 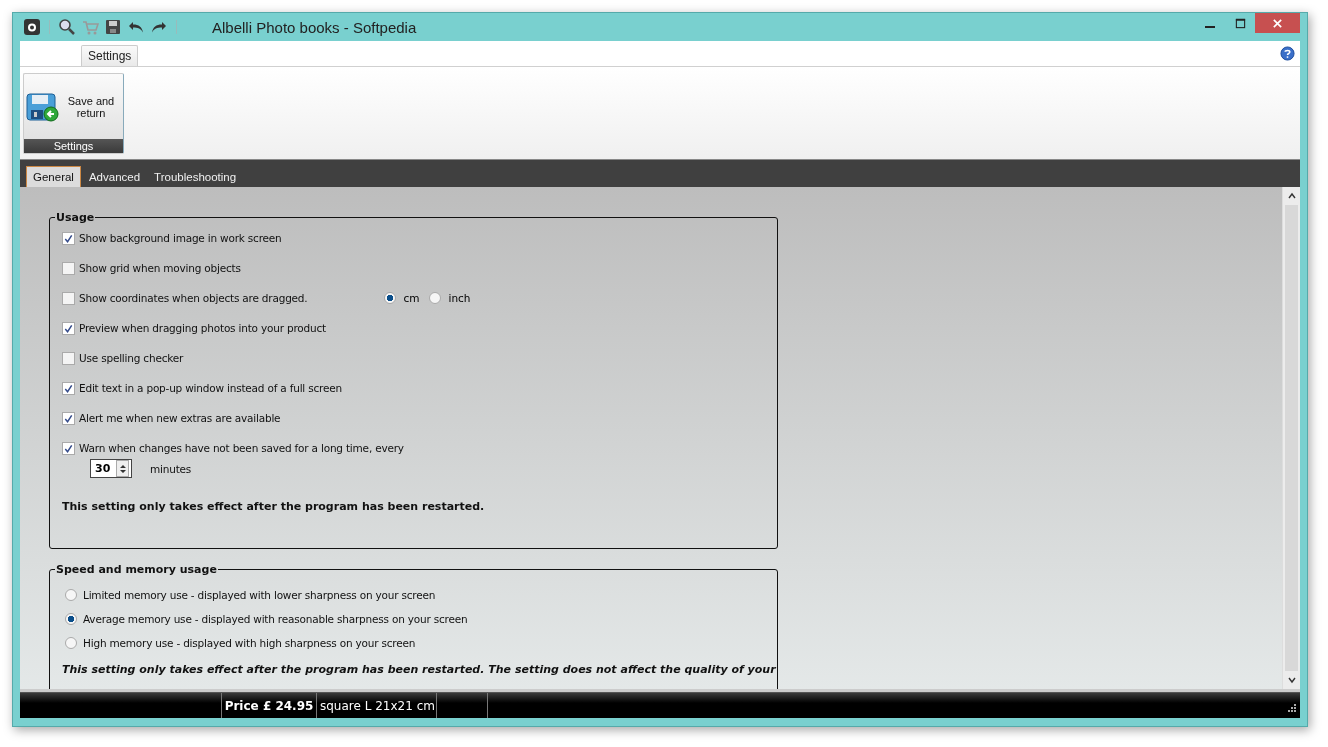 What do you see at coordinates (202, 328) in the screenshot?
I see `option-label: Preview when dragging photos into your product` at bounding box center [202, 328].